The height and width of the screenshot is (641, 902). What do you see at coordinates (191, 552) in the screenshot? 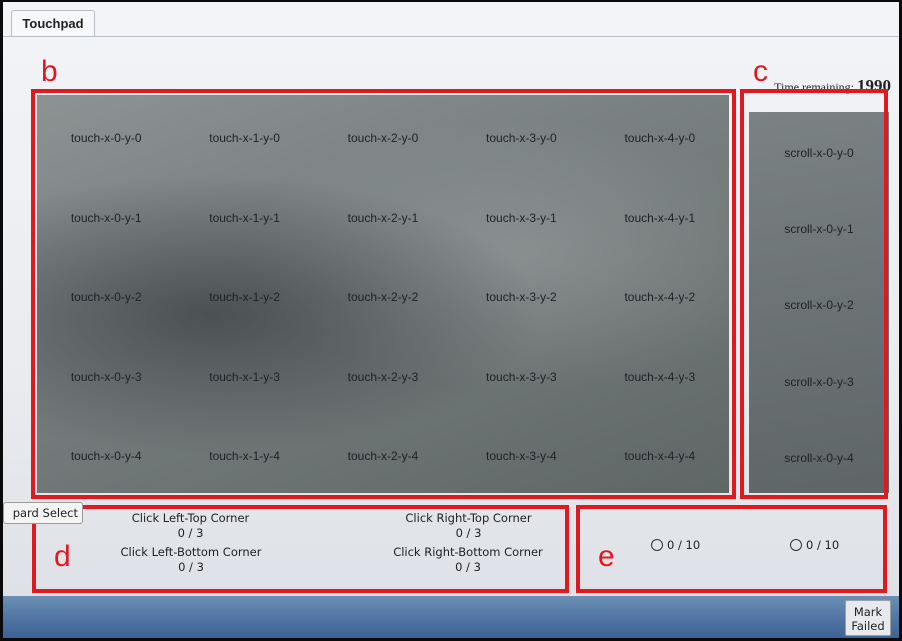
I see `corner-left-bottom-label: Click Left-Bottom Corner` at bounding box center [191, 552].